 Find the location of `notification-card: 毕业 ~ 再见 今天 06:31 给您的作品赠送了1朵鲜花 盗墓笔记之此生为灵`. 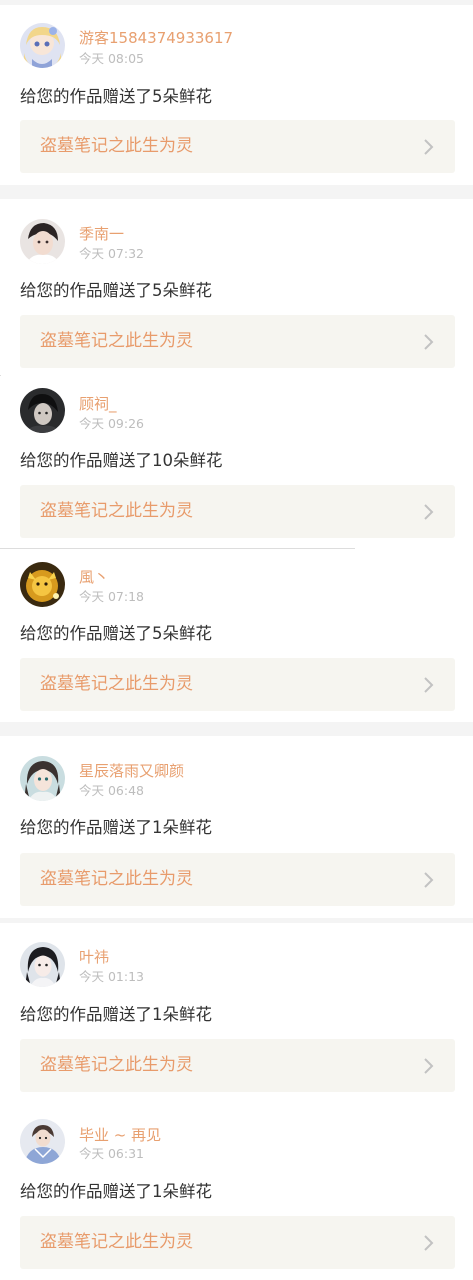

notification-card: 毕业 ~ 再见 今天 06:31 给您的作品赠送了1朵鲜花 盗墓笔记之此生为灵 is located at coordinates (236, 1190).